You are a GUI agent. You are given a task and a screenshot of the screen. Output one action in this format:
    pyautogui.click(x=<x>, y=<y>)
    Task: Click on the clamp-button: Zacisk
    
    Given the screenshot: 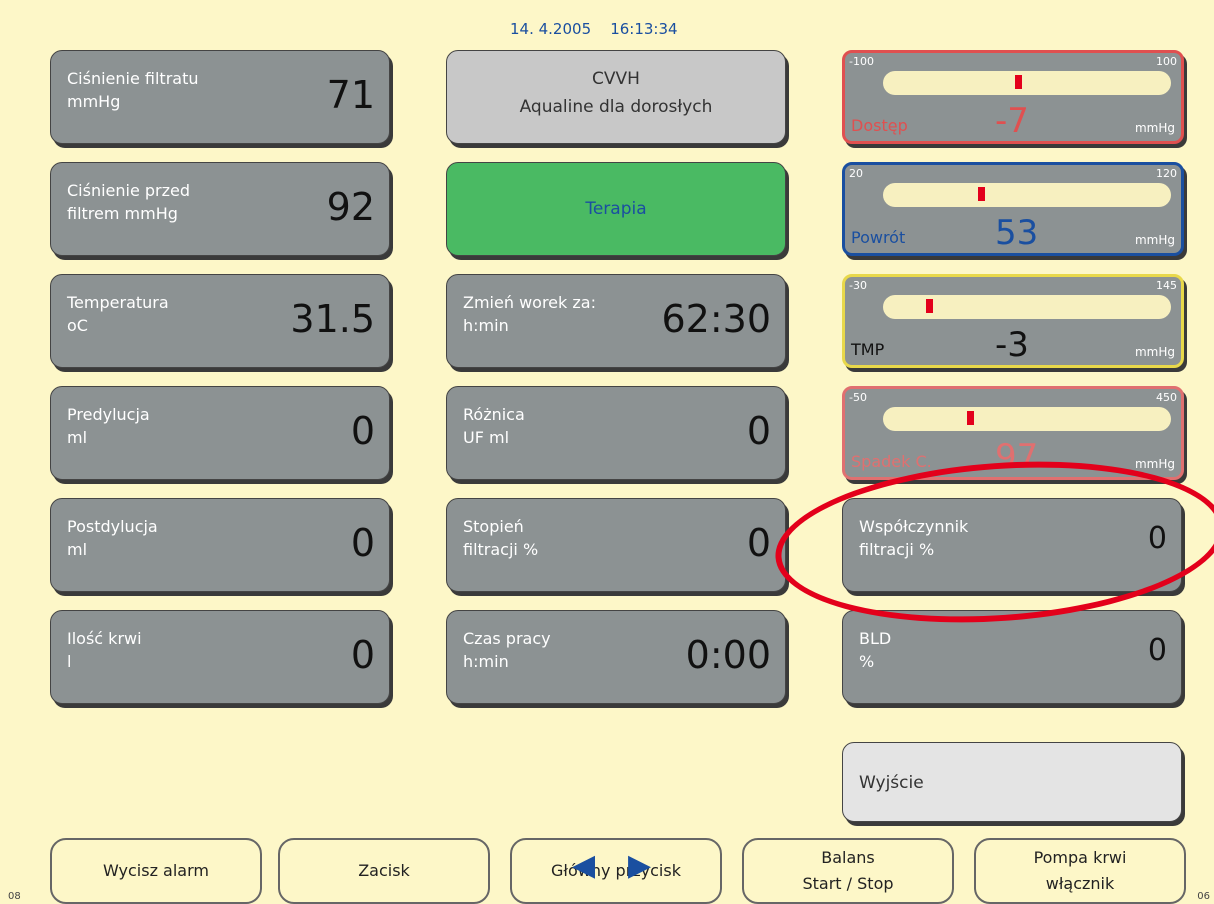 What is the action you would take?
    pyautogui.click(x=384, y=871)
    